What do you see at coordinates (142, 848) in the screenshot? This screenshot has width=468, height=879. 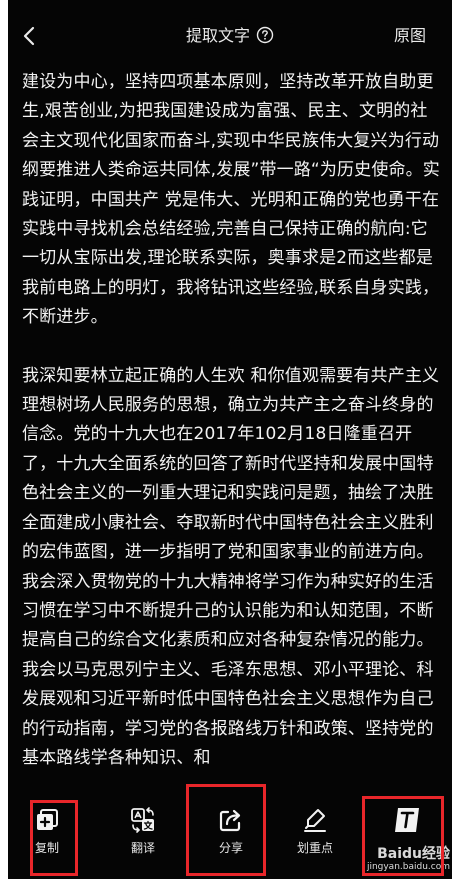 I see `translate-label: 翻译` at bounding box center [142, 848].